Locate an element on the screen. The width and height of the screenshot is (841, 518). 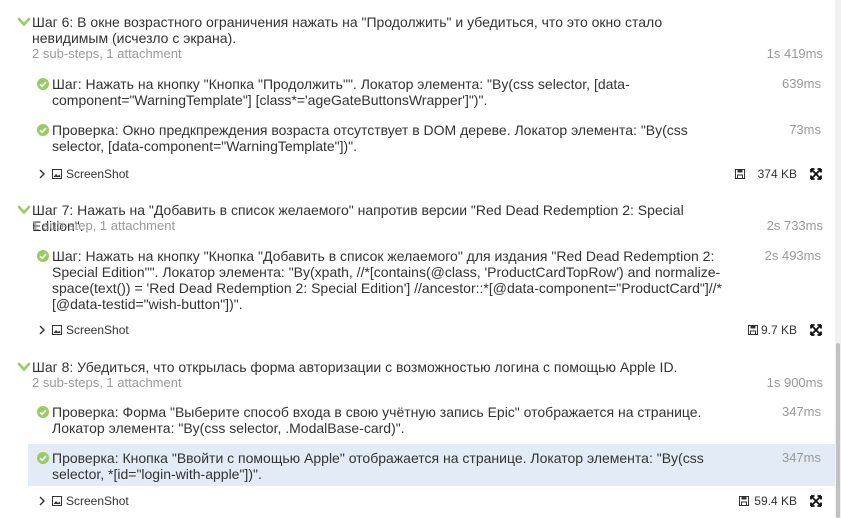
attachment-row: ScreenShot 374 KB is located at coordinates (417, 174).